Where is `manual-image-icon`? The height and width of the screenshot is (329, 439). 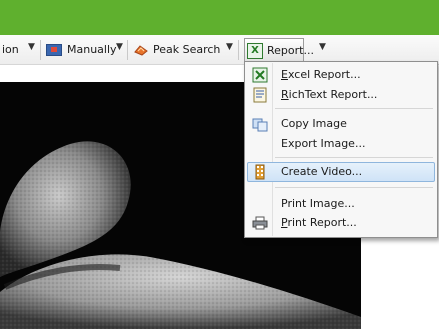
manual-image-icon is located at coordinates (54, 49).